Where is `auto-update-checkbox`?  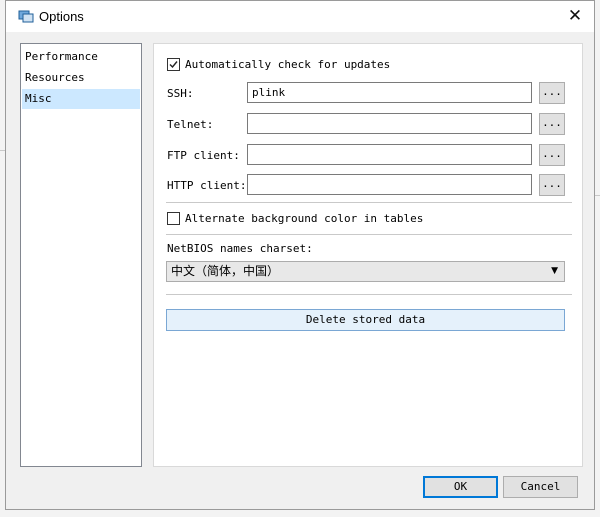
auto-update-checkbox is located at coordinates (173, 64).